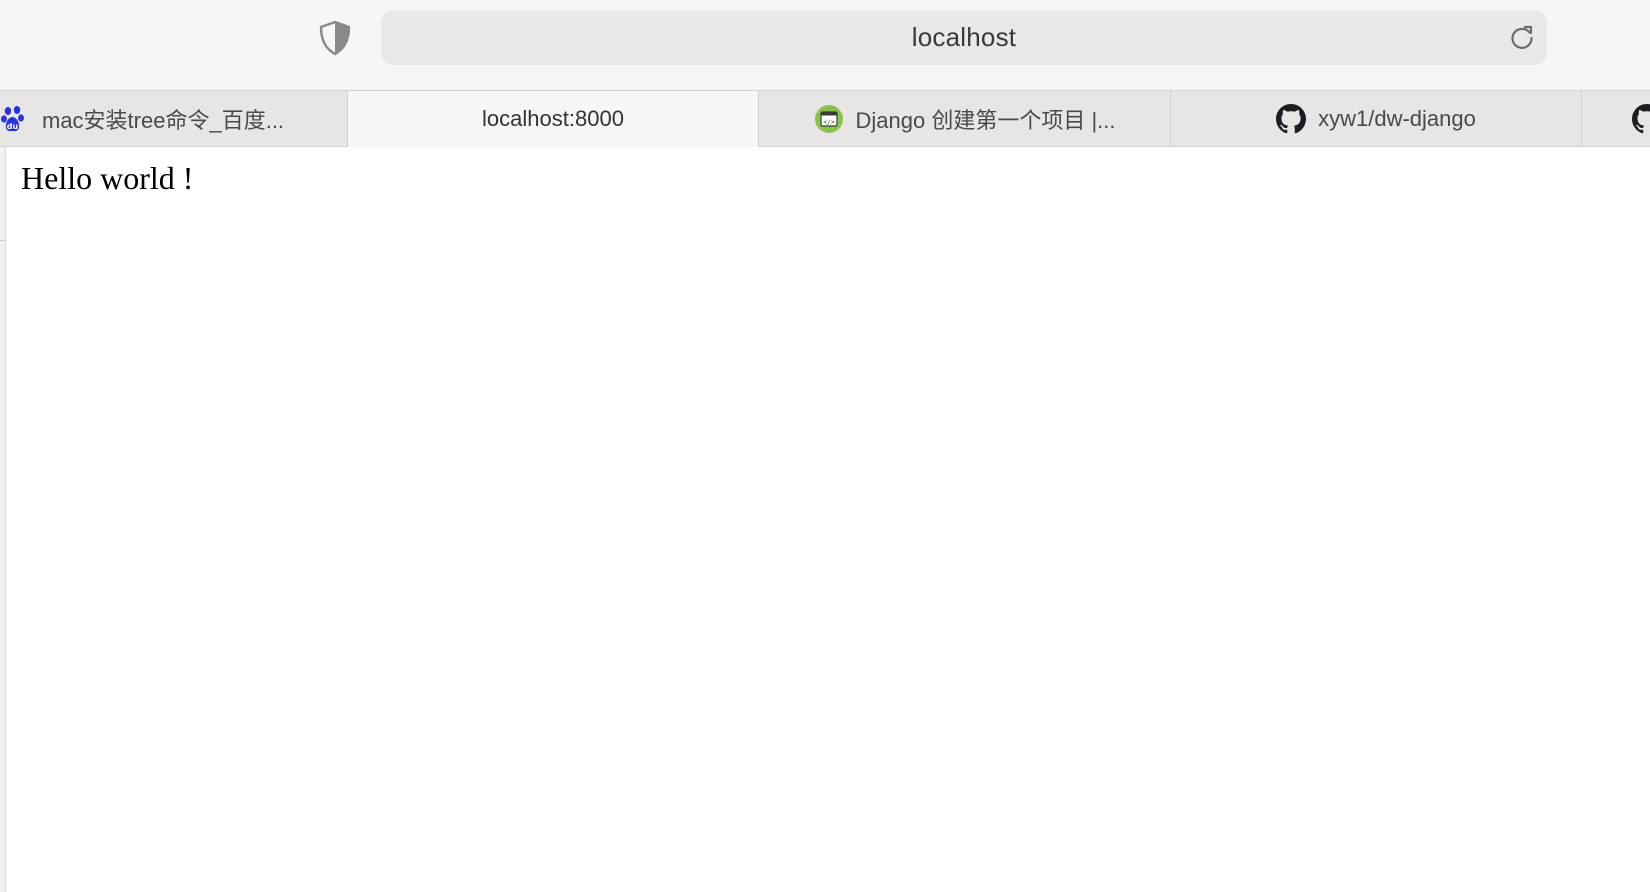 This screenshot has height=892, width=1650. I want to click on tab-title: localhost:8000, so click(553, 118).